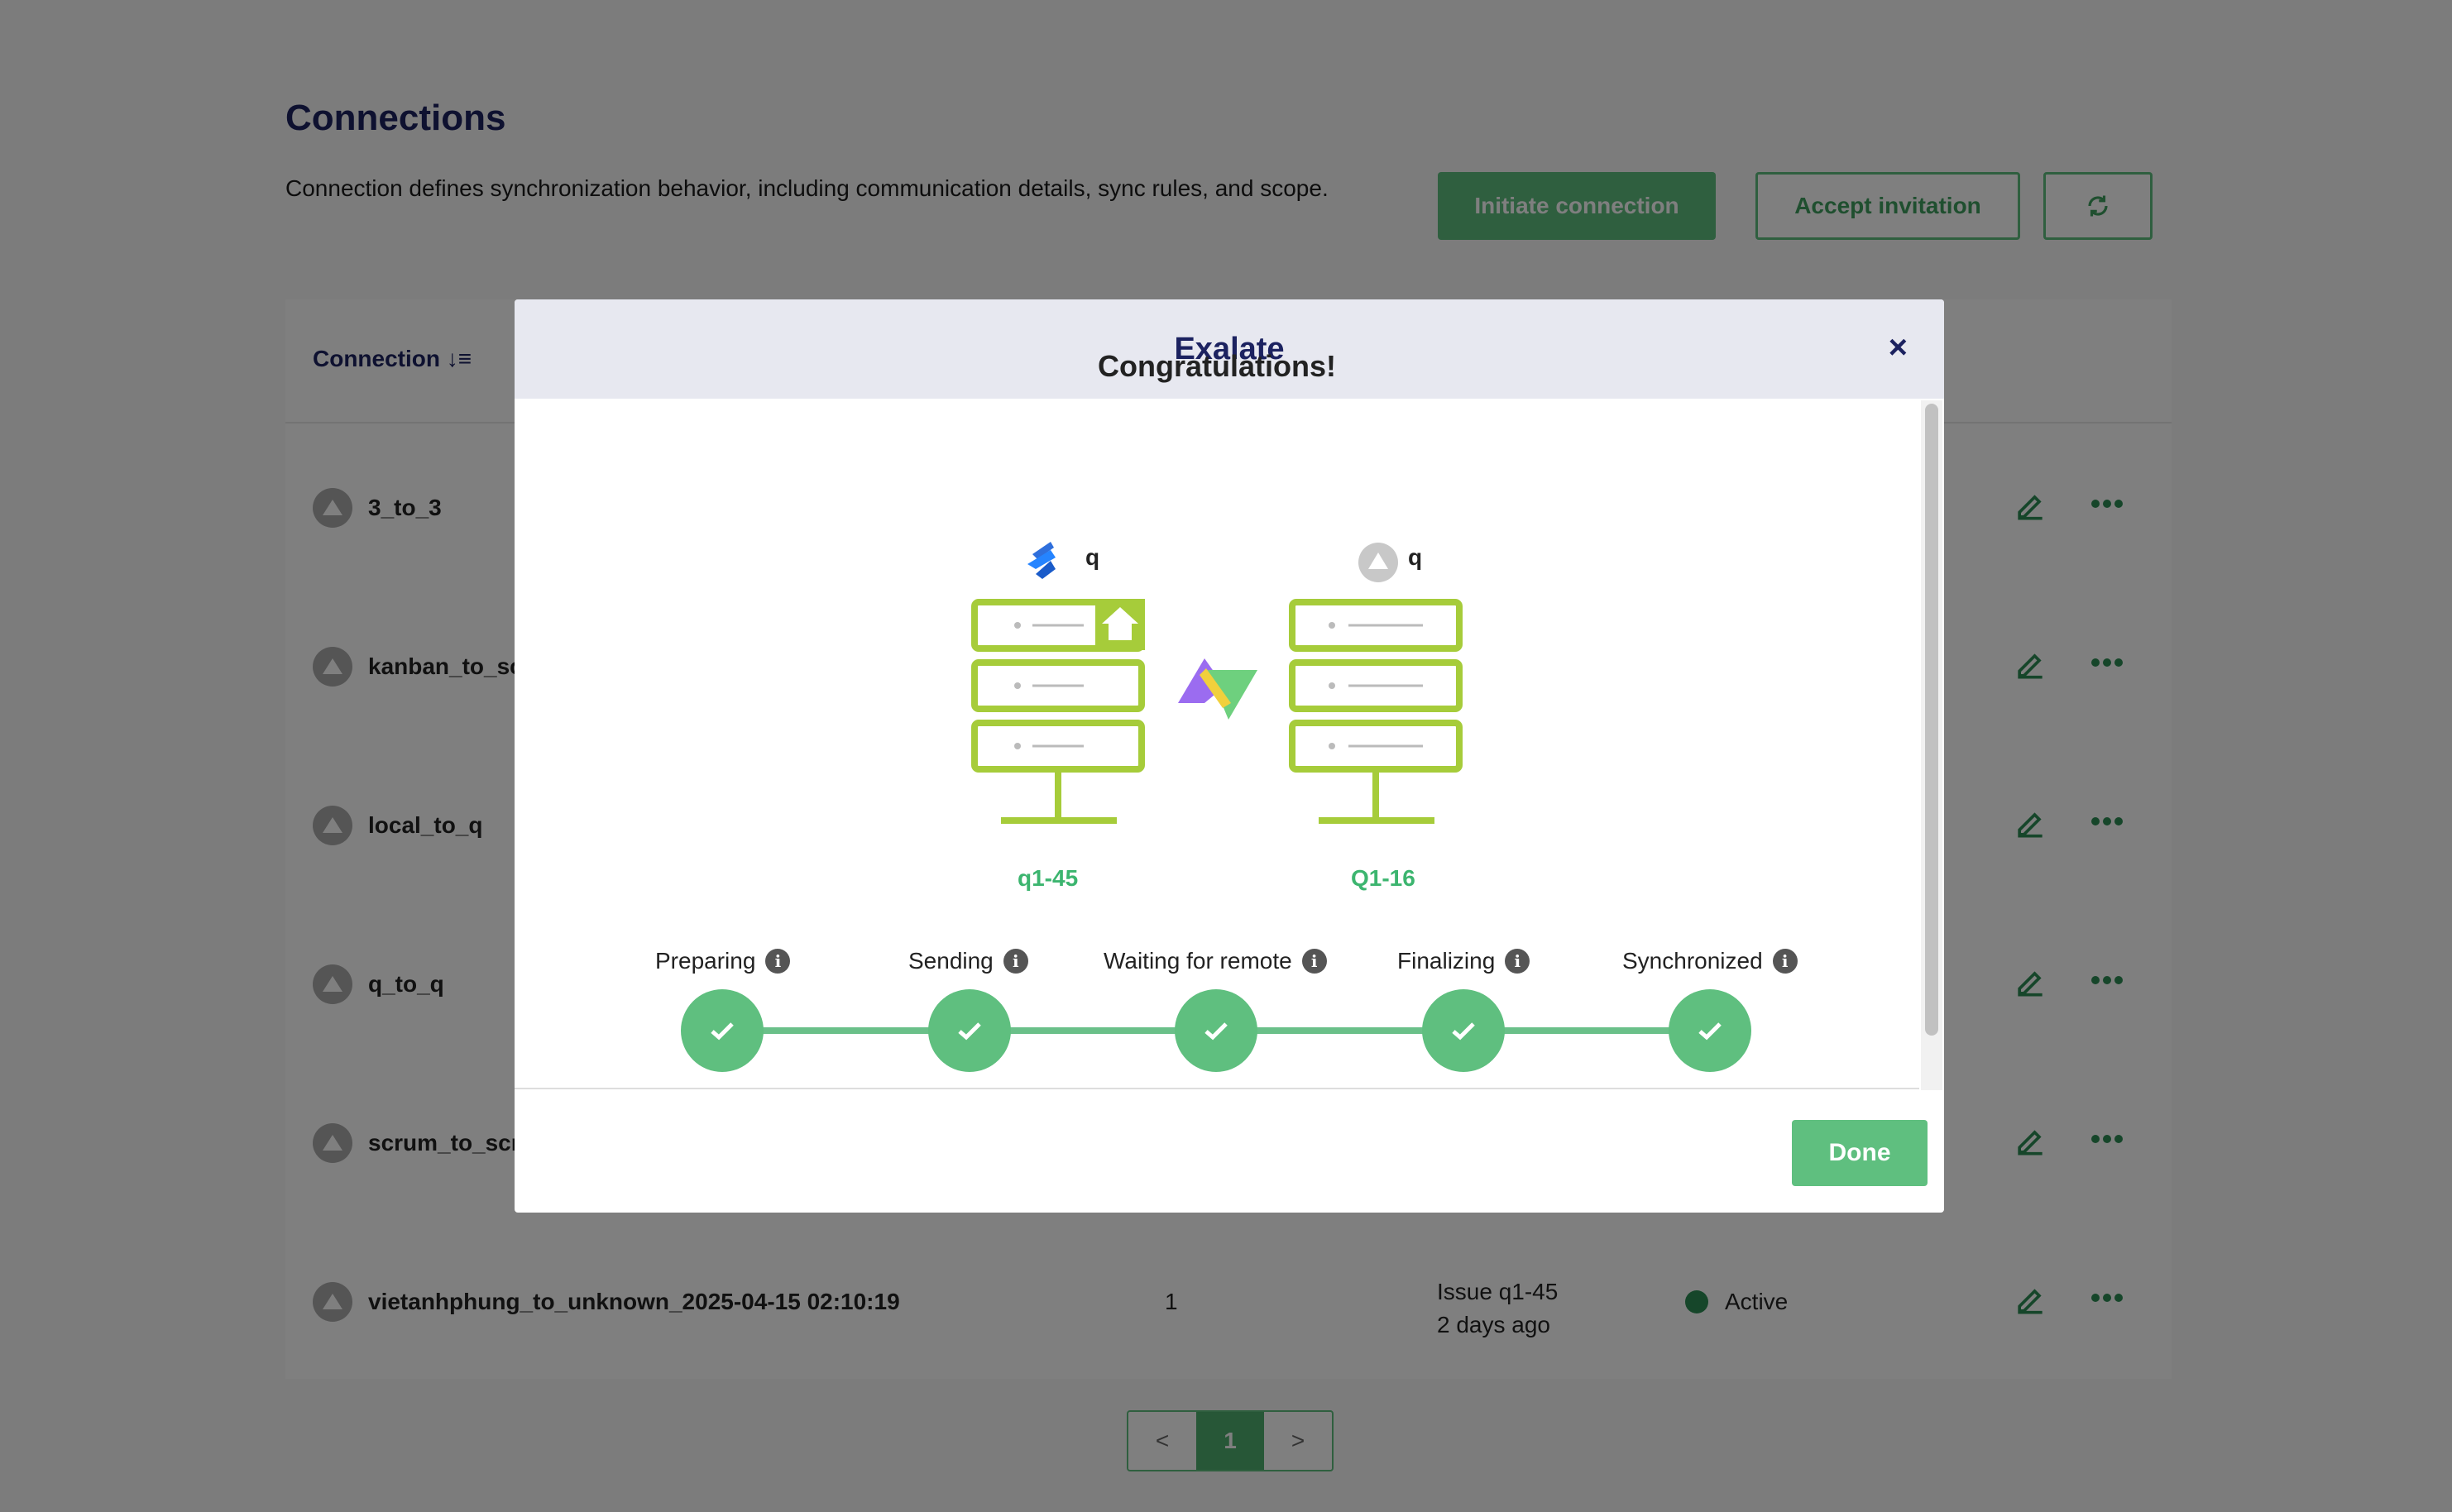 Image resolution: width=2452 pixels, height=1512 pixels. Describe the element at coordinates (1041, 560) in the screenshot. I see `jira-logo-icon` at that location.